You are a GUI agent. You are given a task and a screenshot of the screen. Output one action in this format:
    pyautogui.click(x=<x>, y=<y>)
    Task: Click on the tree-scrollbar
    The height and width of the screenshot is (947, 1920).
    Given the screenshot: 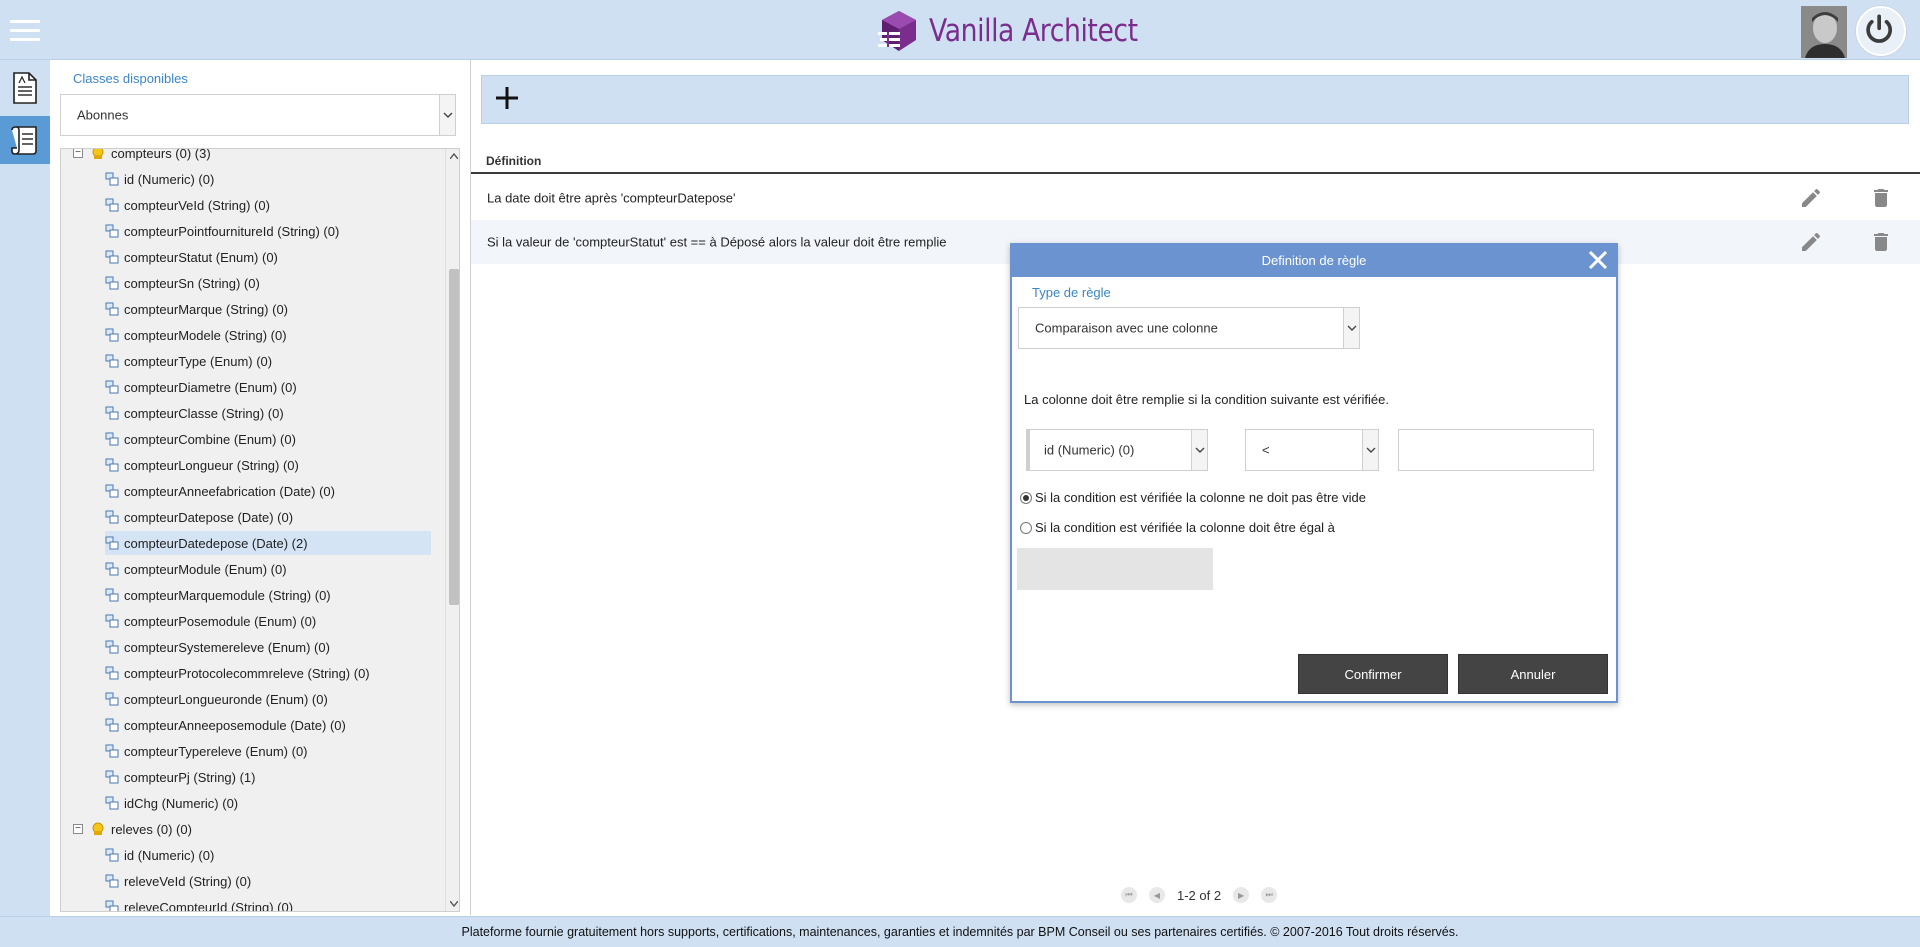 What is the action you would take?
    pyautogui.click(x=452, y=530)
    